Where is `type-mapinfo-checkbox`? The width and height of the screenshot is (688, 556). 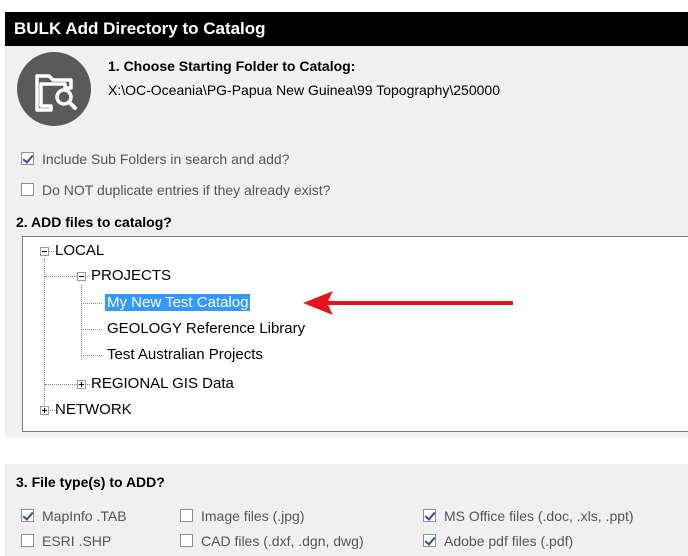 type-mapinfo-checkbox is located at coordinates (27, 515).